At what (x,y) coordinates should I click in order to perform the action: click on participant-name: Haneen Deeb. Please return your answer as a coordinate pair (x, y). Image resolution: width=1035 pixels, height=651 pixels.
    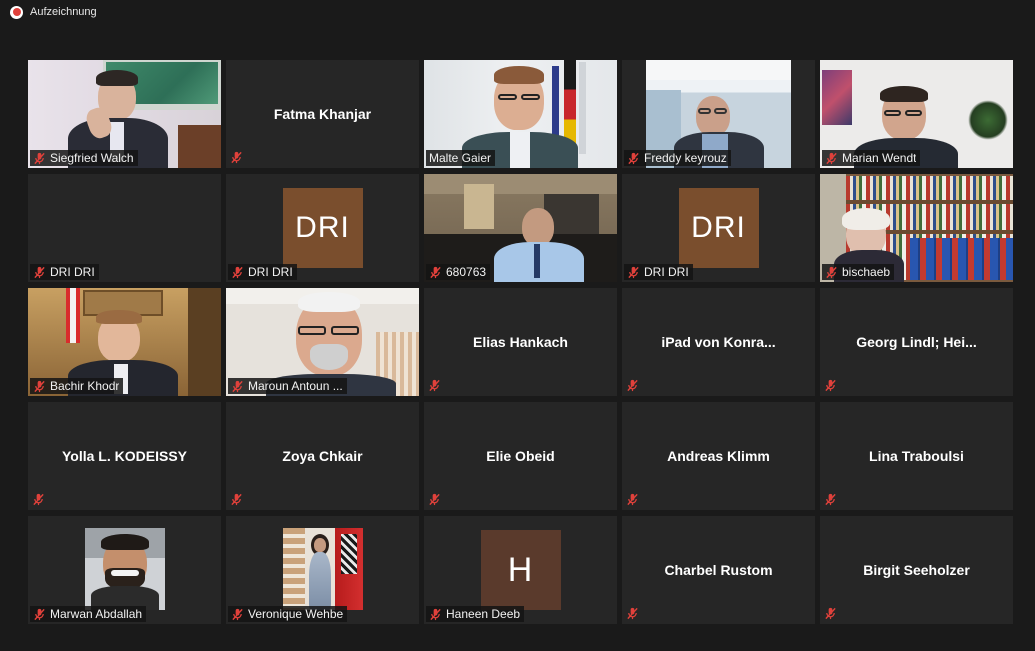
    Looking at the image, I should click on (483, 614).